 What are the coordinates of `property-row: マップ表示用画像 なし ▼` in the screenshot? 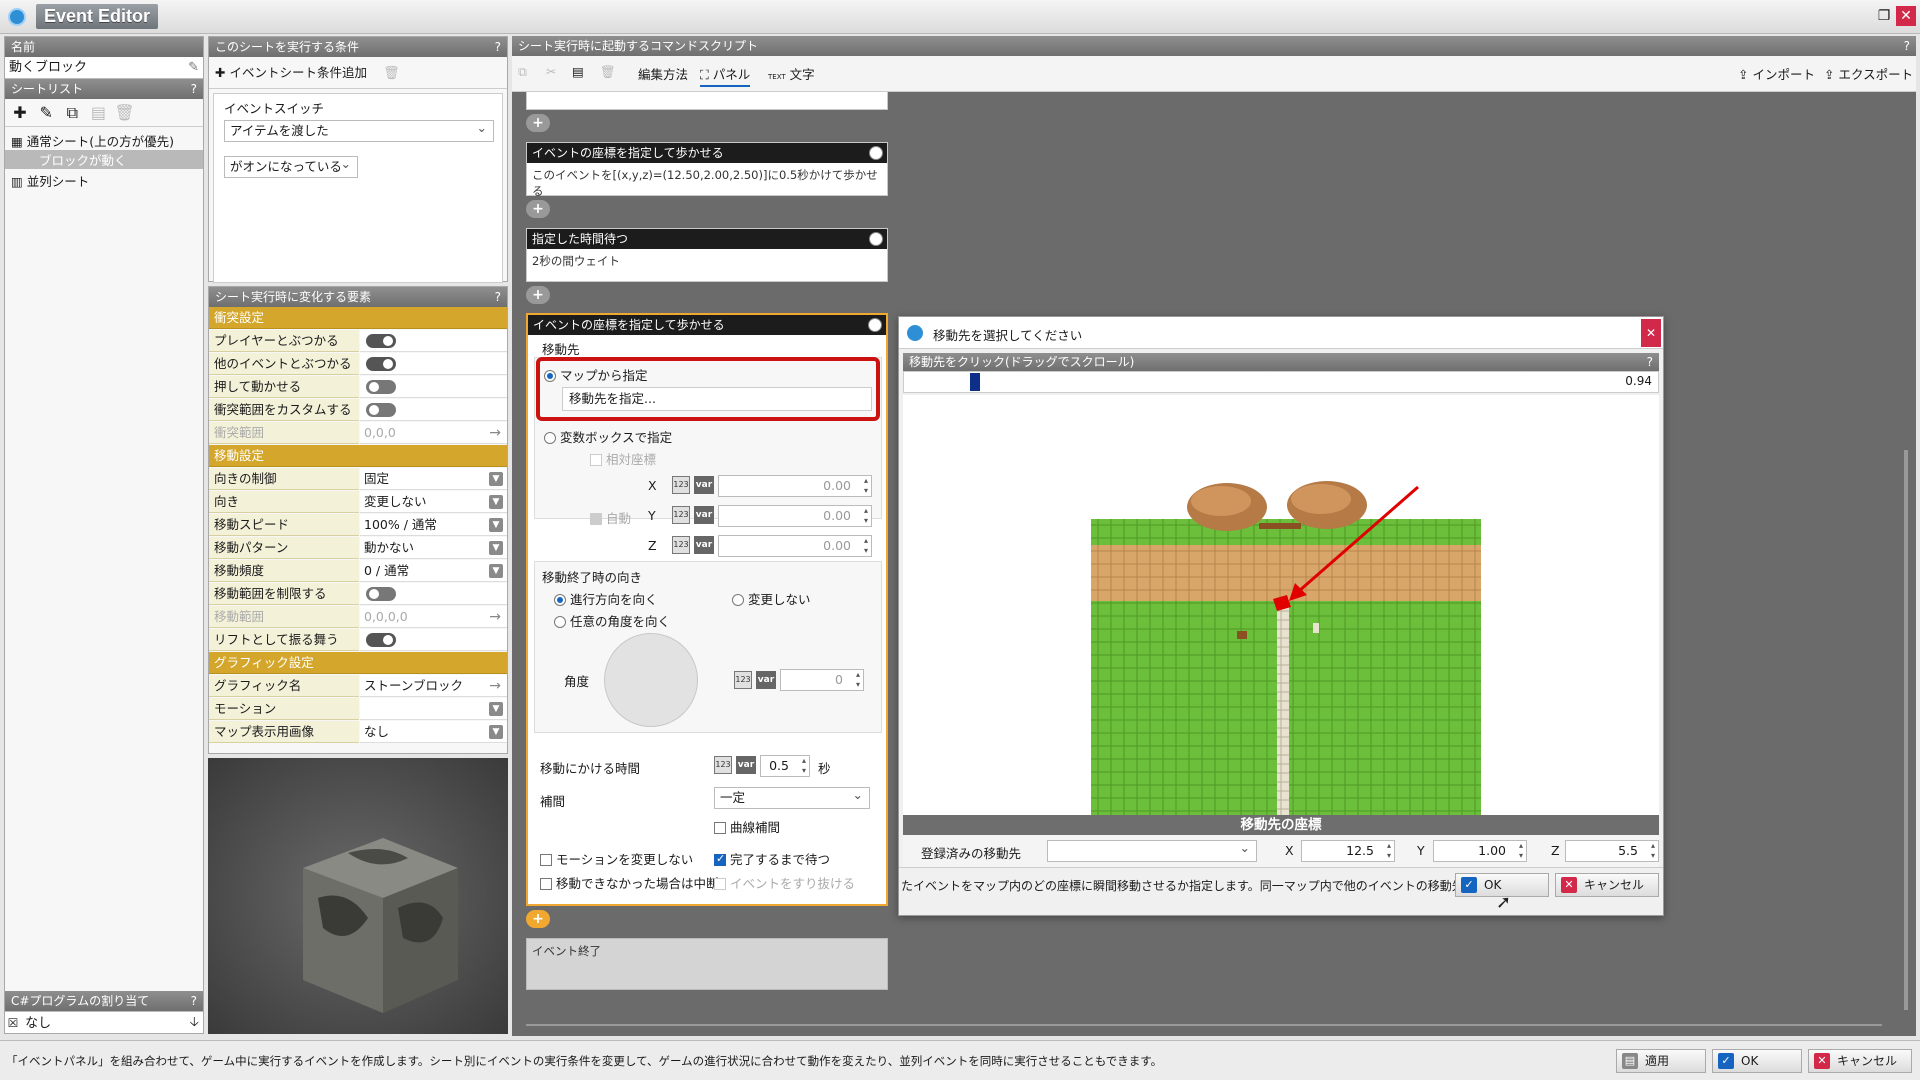 It's located at (358, 732).